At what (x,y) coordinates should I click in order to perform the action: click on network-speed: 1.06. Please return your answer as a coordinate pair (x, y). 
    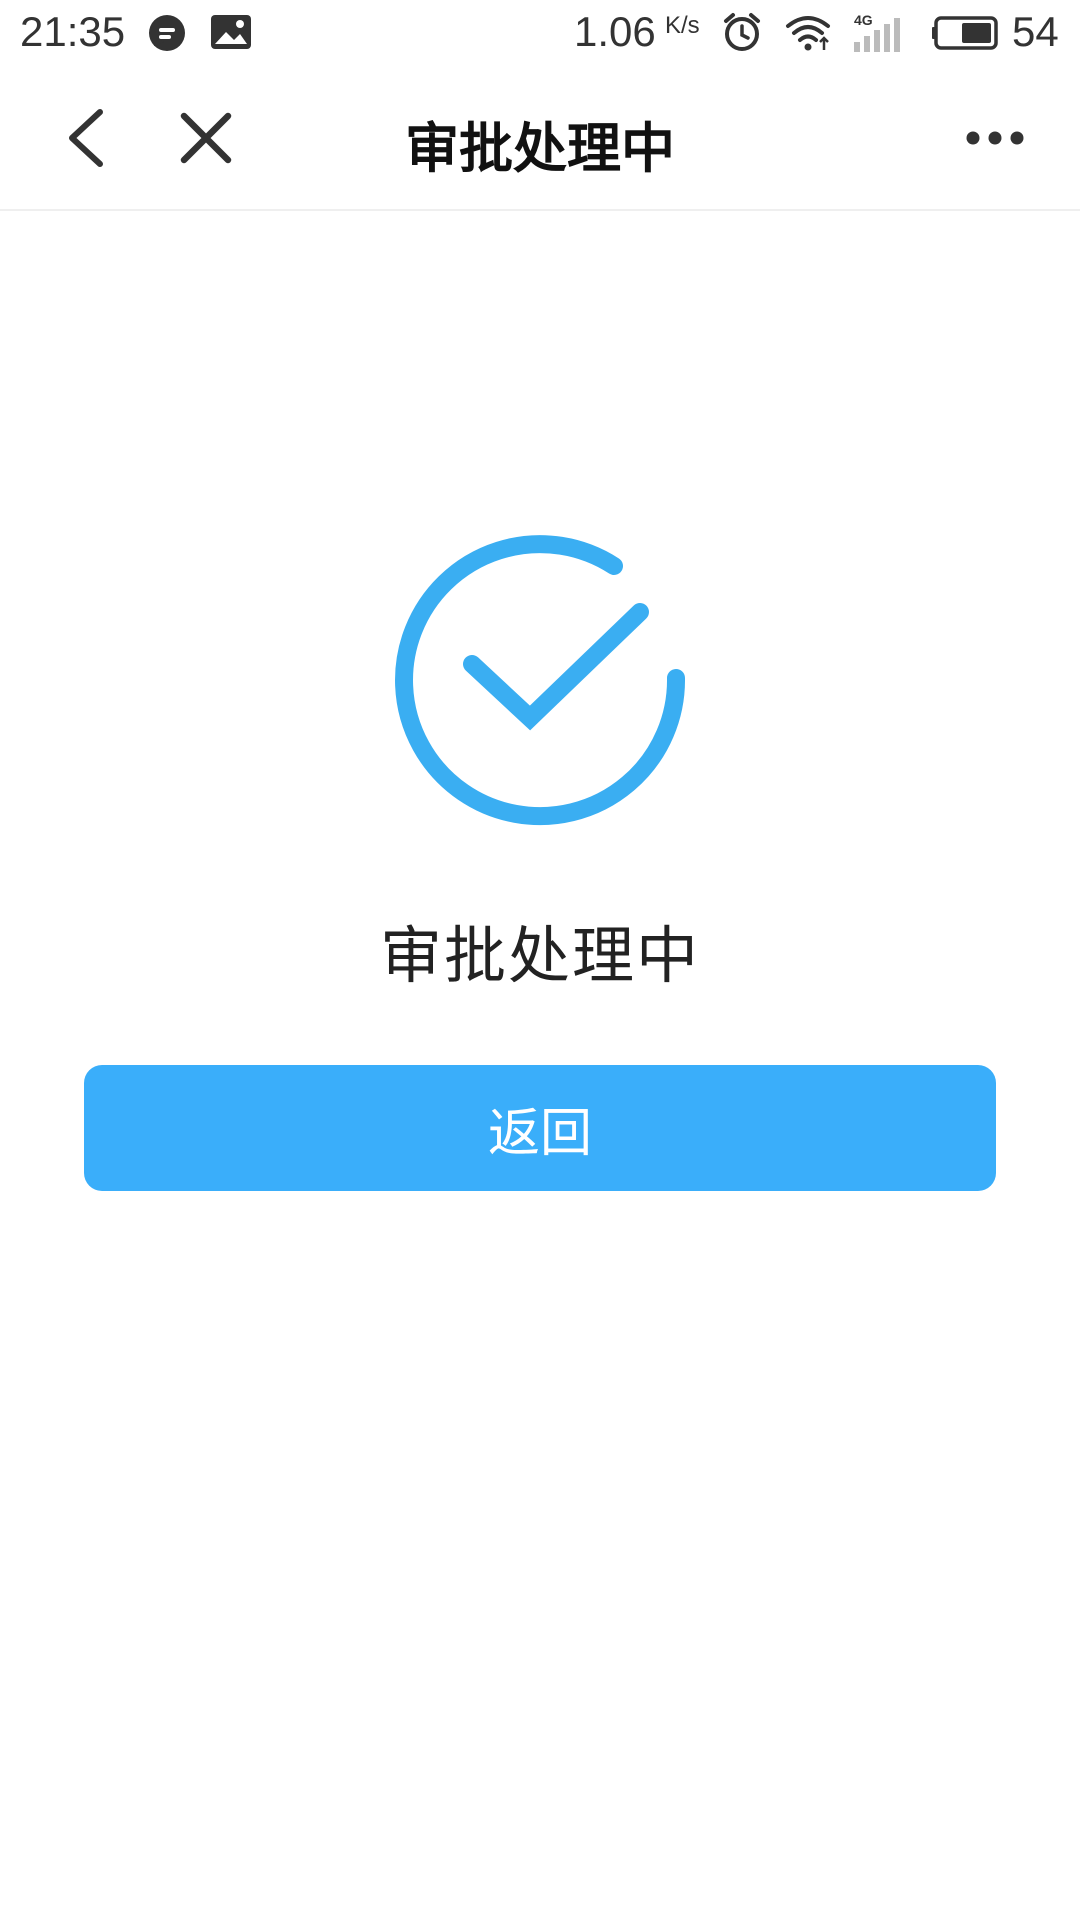
    Looking at the image, I should click on (615, 31).